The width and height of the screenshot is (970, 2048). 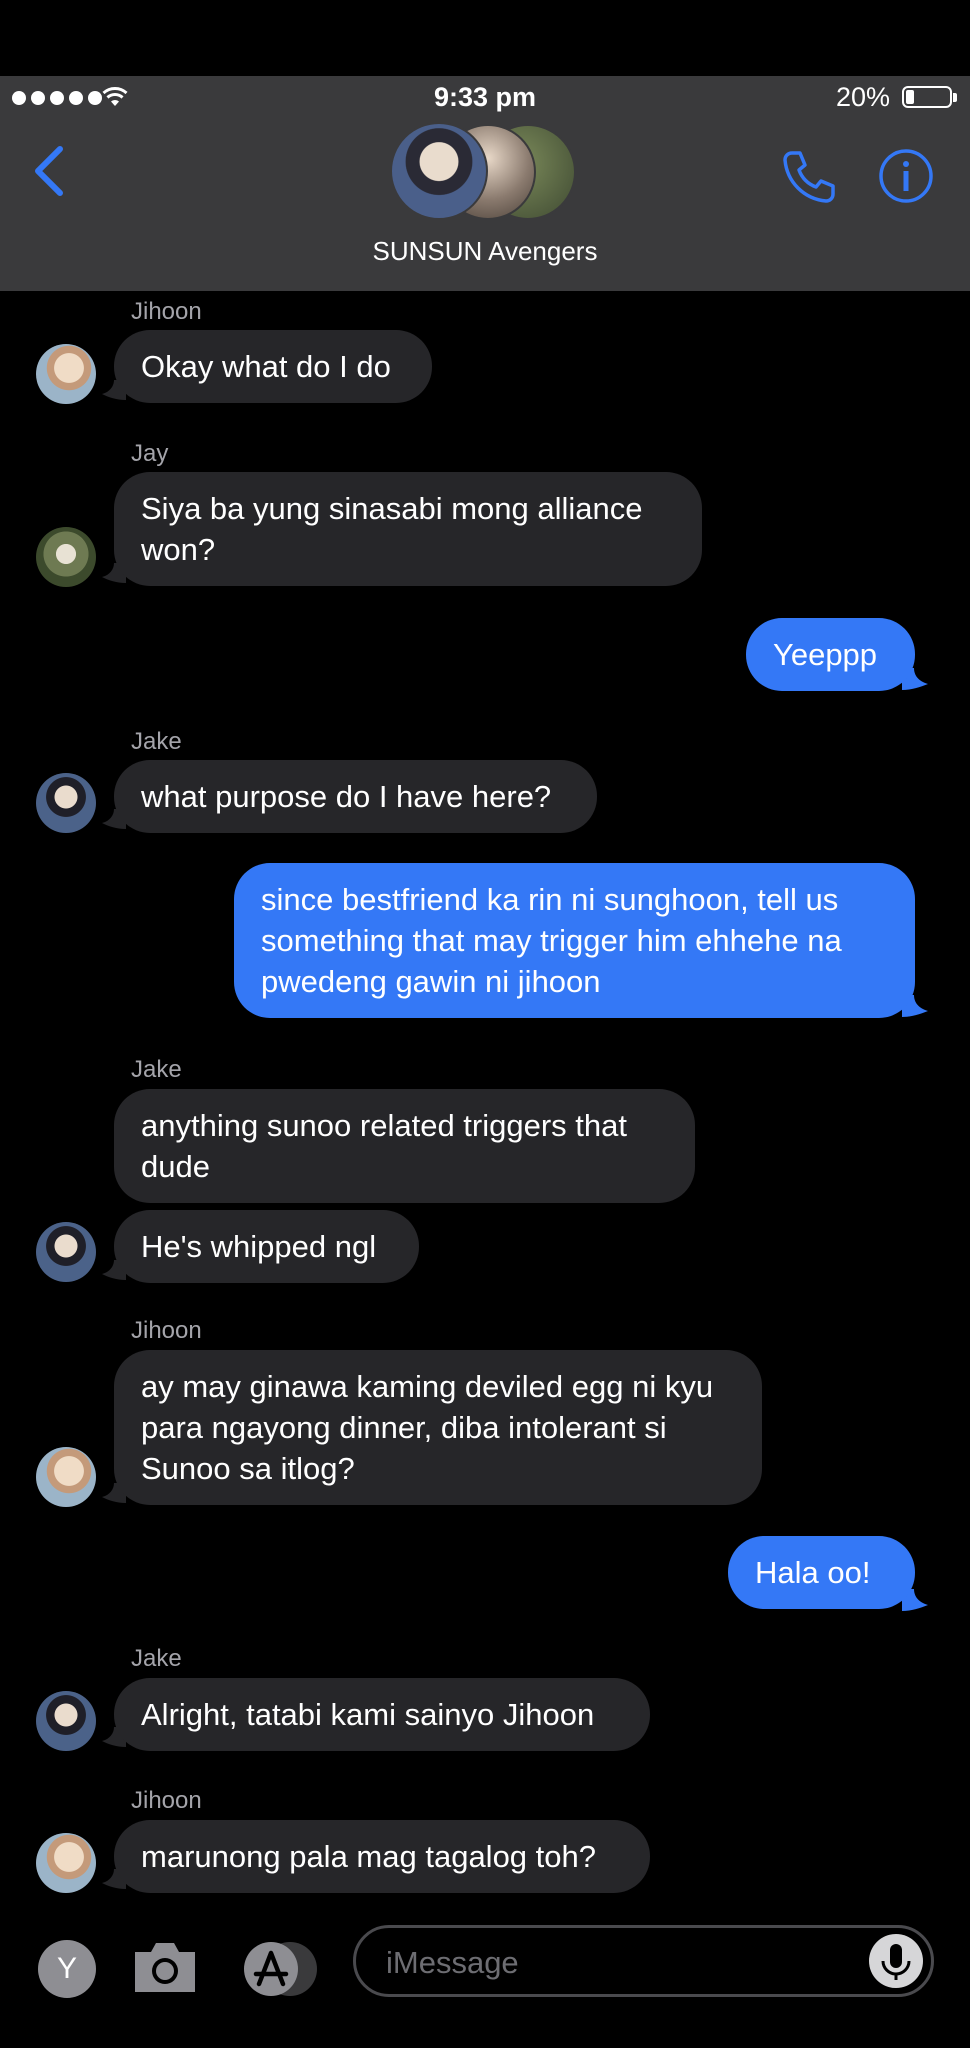 What do you see at coordinates (408, 529) in the screenshot?
I see `message-bubble: Siya ba yung sinasabi mong alliance won?` at bounding box center [408, 529].